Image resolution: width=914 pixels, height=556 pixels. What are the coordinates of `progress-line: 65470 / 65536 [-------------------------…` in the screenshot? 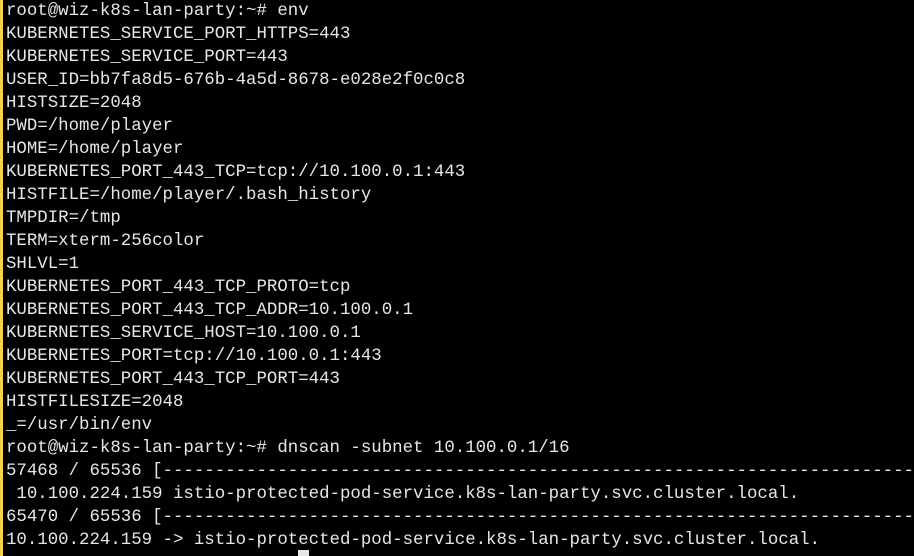 It's located at (460, 517).